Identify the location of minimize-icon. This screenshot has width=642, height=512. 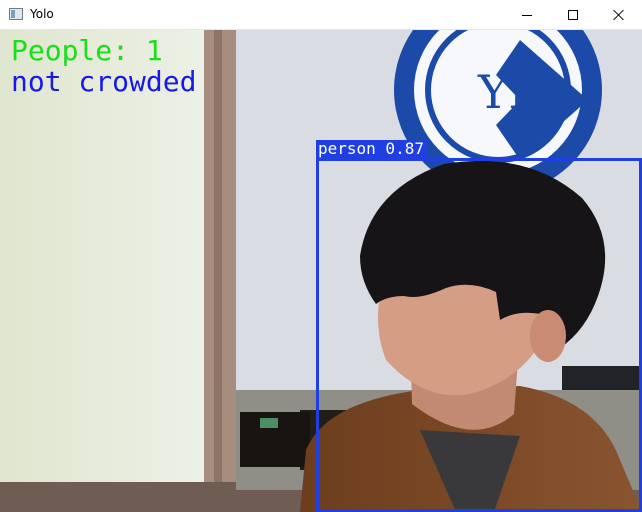
(527, 15).